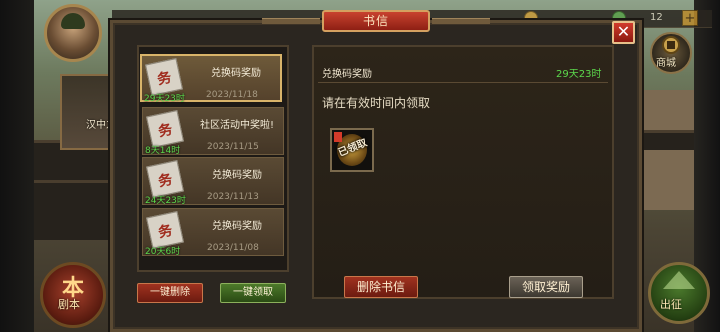  What do you see at coordinates (463, 82) in the screenshot?
I see `divider` at bounding box center [463, 82].